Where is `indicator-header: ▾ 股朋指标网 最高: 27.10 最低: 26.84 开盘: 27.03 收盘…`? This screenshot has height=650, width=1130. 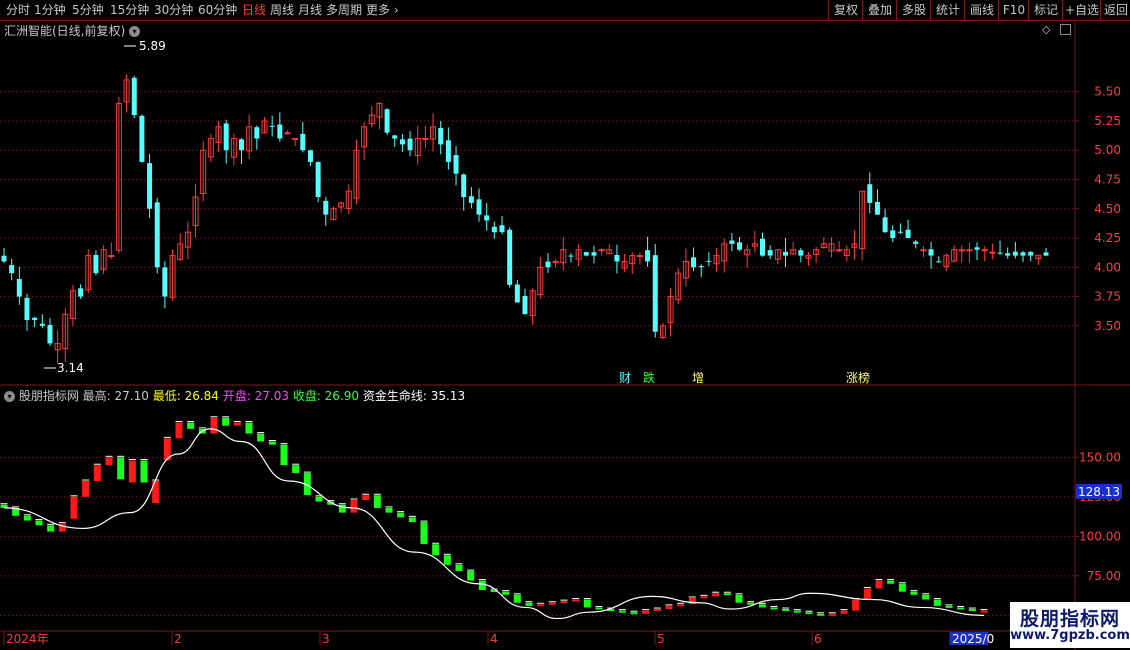
indicator-header: ▾ 股朋指标网 最高: 27.10 最低: 26.84 开盘: 27.03 收盘… is located at coordinates (234, 395).